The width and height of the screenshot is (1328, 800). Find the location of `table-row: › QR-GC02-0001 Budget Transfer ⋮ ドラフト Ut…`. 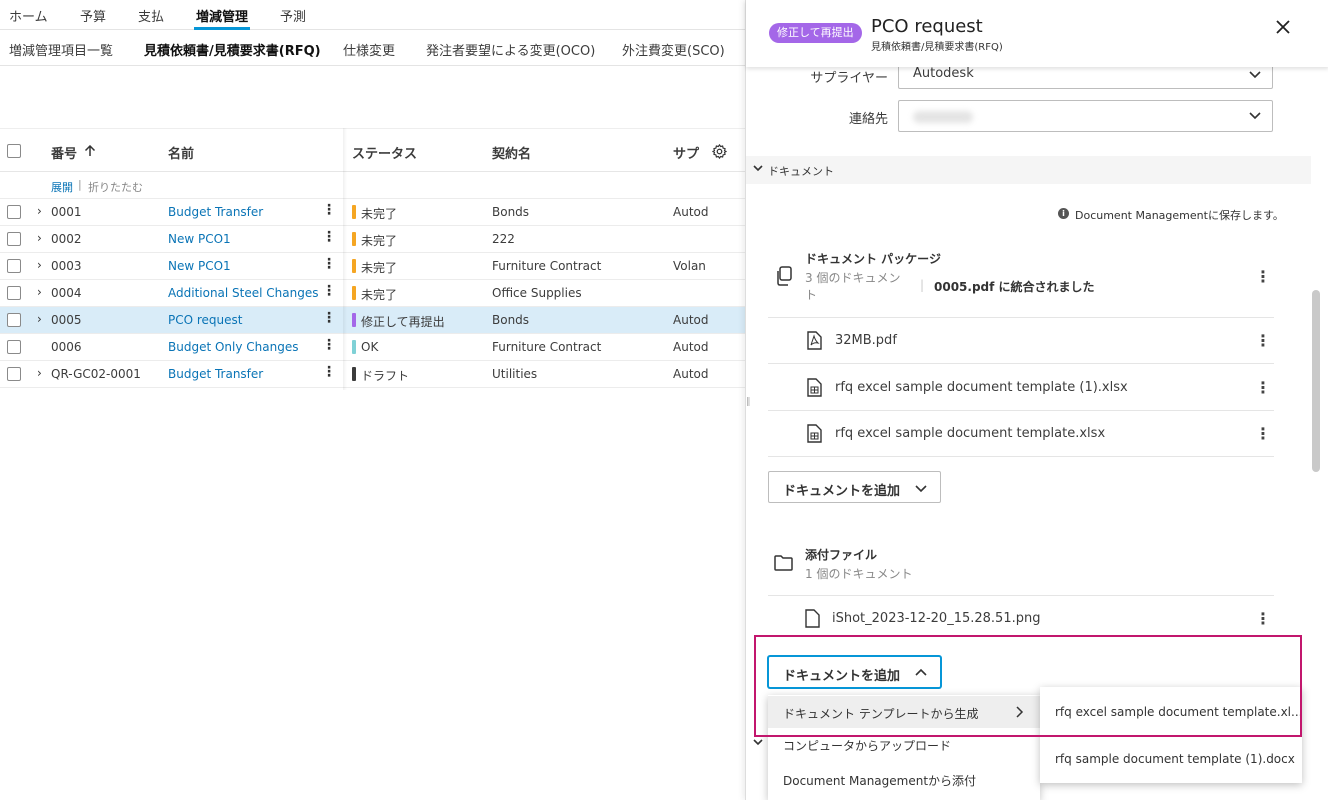

table-row: › QR-GC02-0001 Budget Transfer ⋮ ドラフト Ut… is located at coordinates (372, 374).